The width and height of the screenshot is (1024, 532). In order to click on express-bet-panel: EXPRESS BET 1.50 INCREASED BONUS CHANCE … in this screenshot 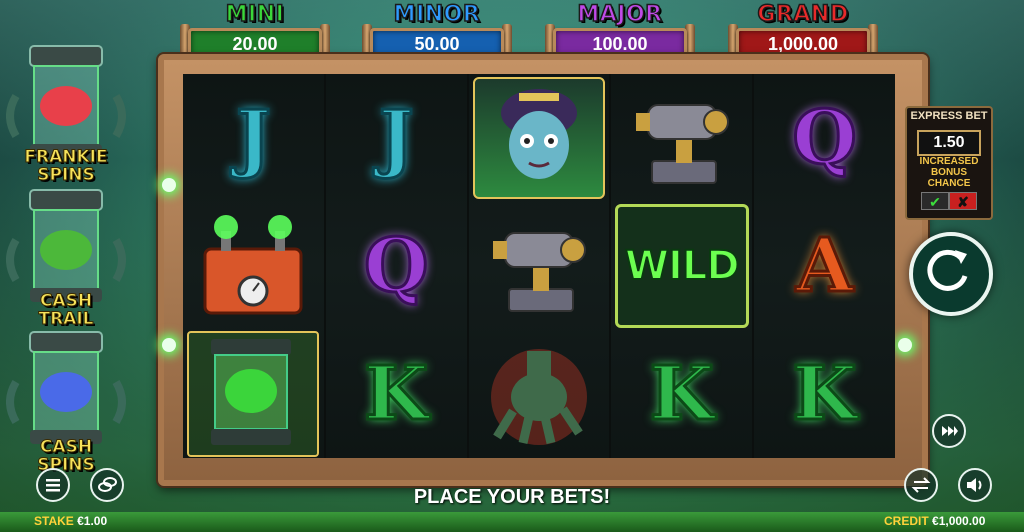, I will do `click(949, 163)`.